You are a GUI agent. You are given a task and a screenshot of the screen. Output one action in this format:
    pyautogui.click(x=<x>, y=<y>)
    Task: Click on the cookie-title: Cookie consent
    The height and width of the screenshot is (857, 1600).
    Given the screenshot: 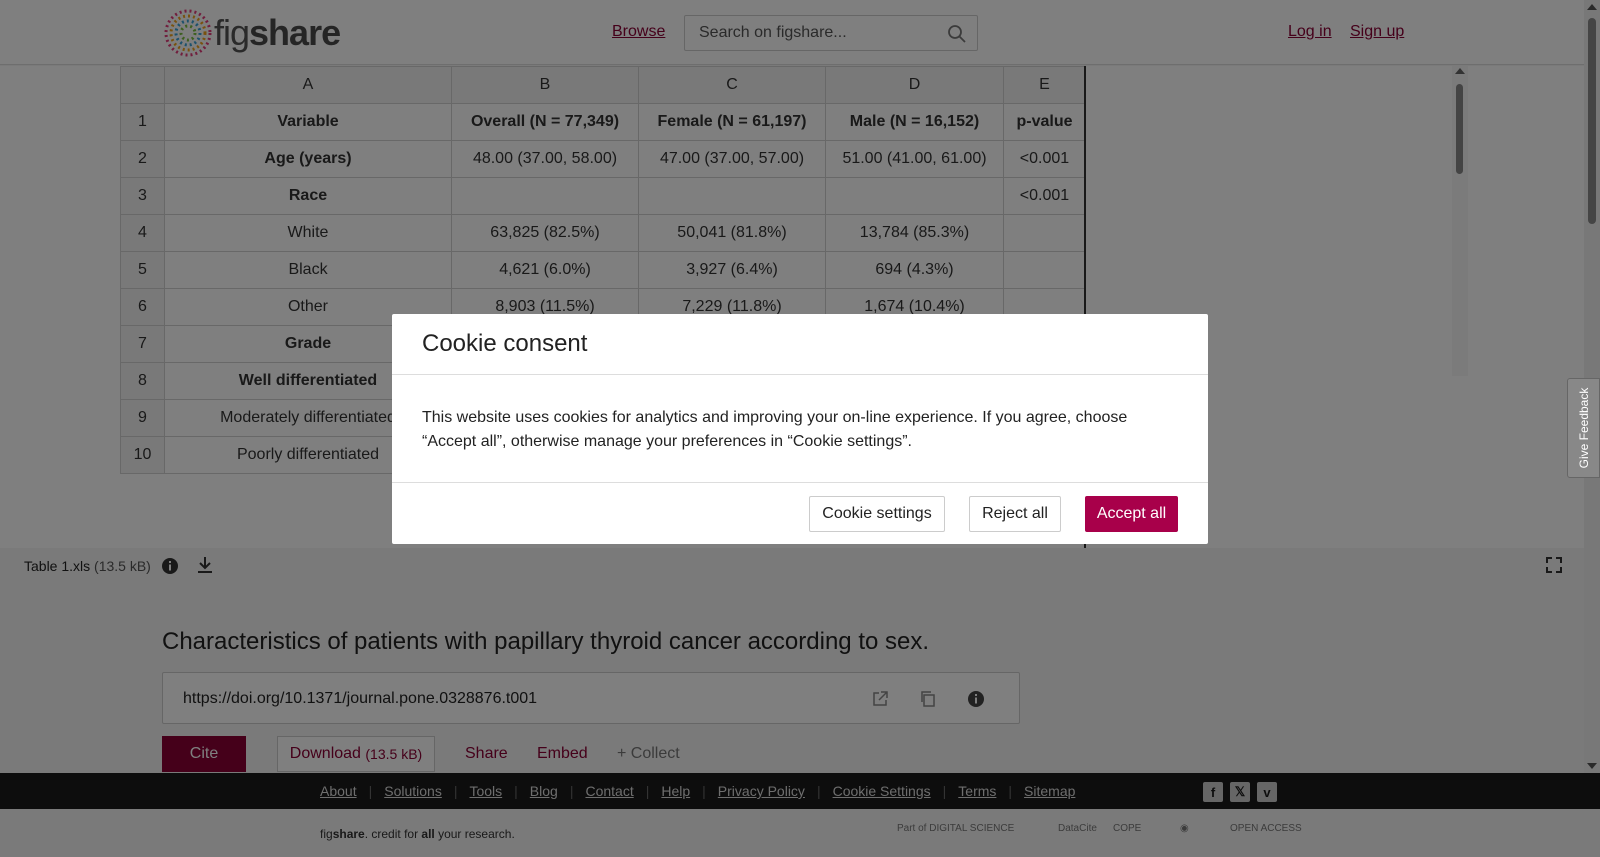 What is the action you would take?
    pyautogui.click(x=505, y=343)
    